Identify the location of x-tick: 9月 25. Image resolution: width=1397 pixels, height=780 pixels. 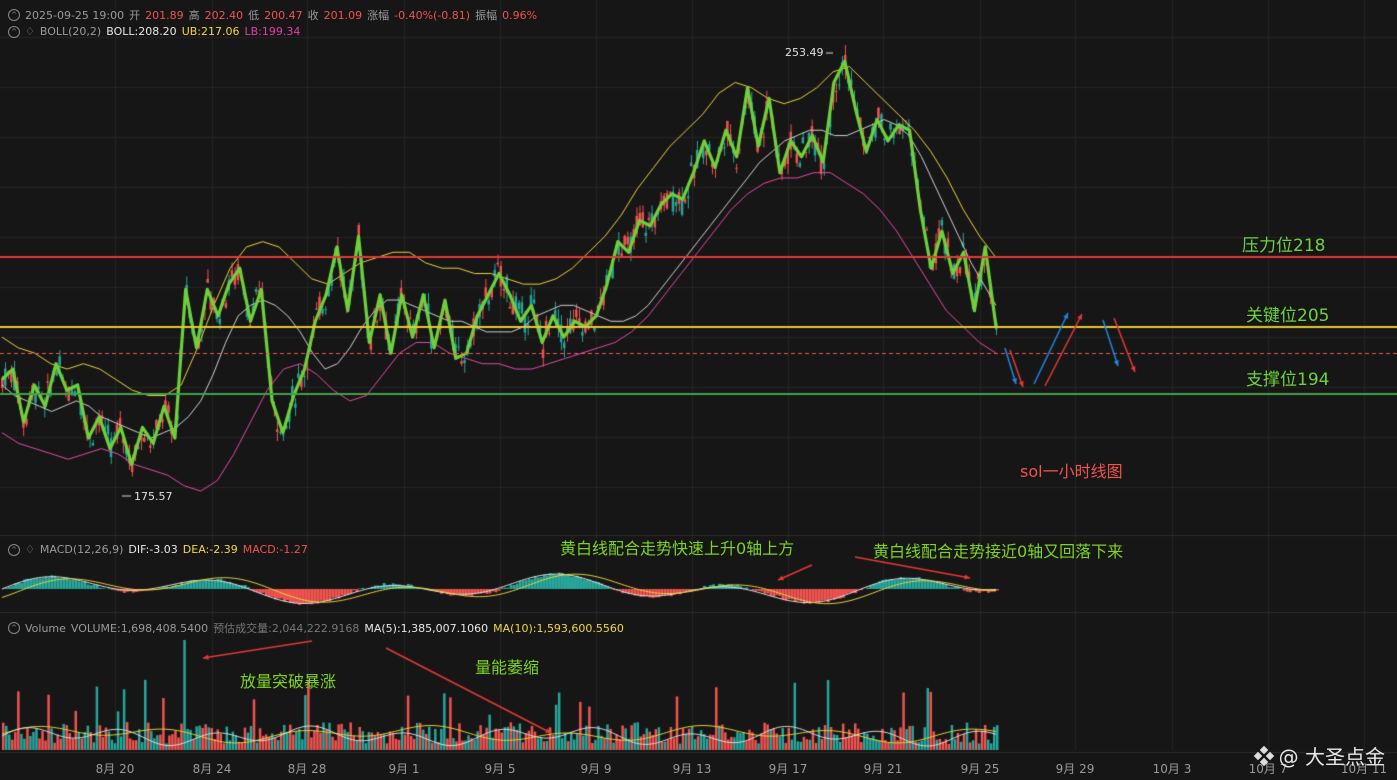
(980, 769).